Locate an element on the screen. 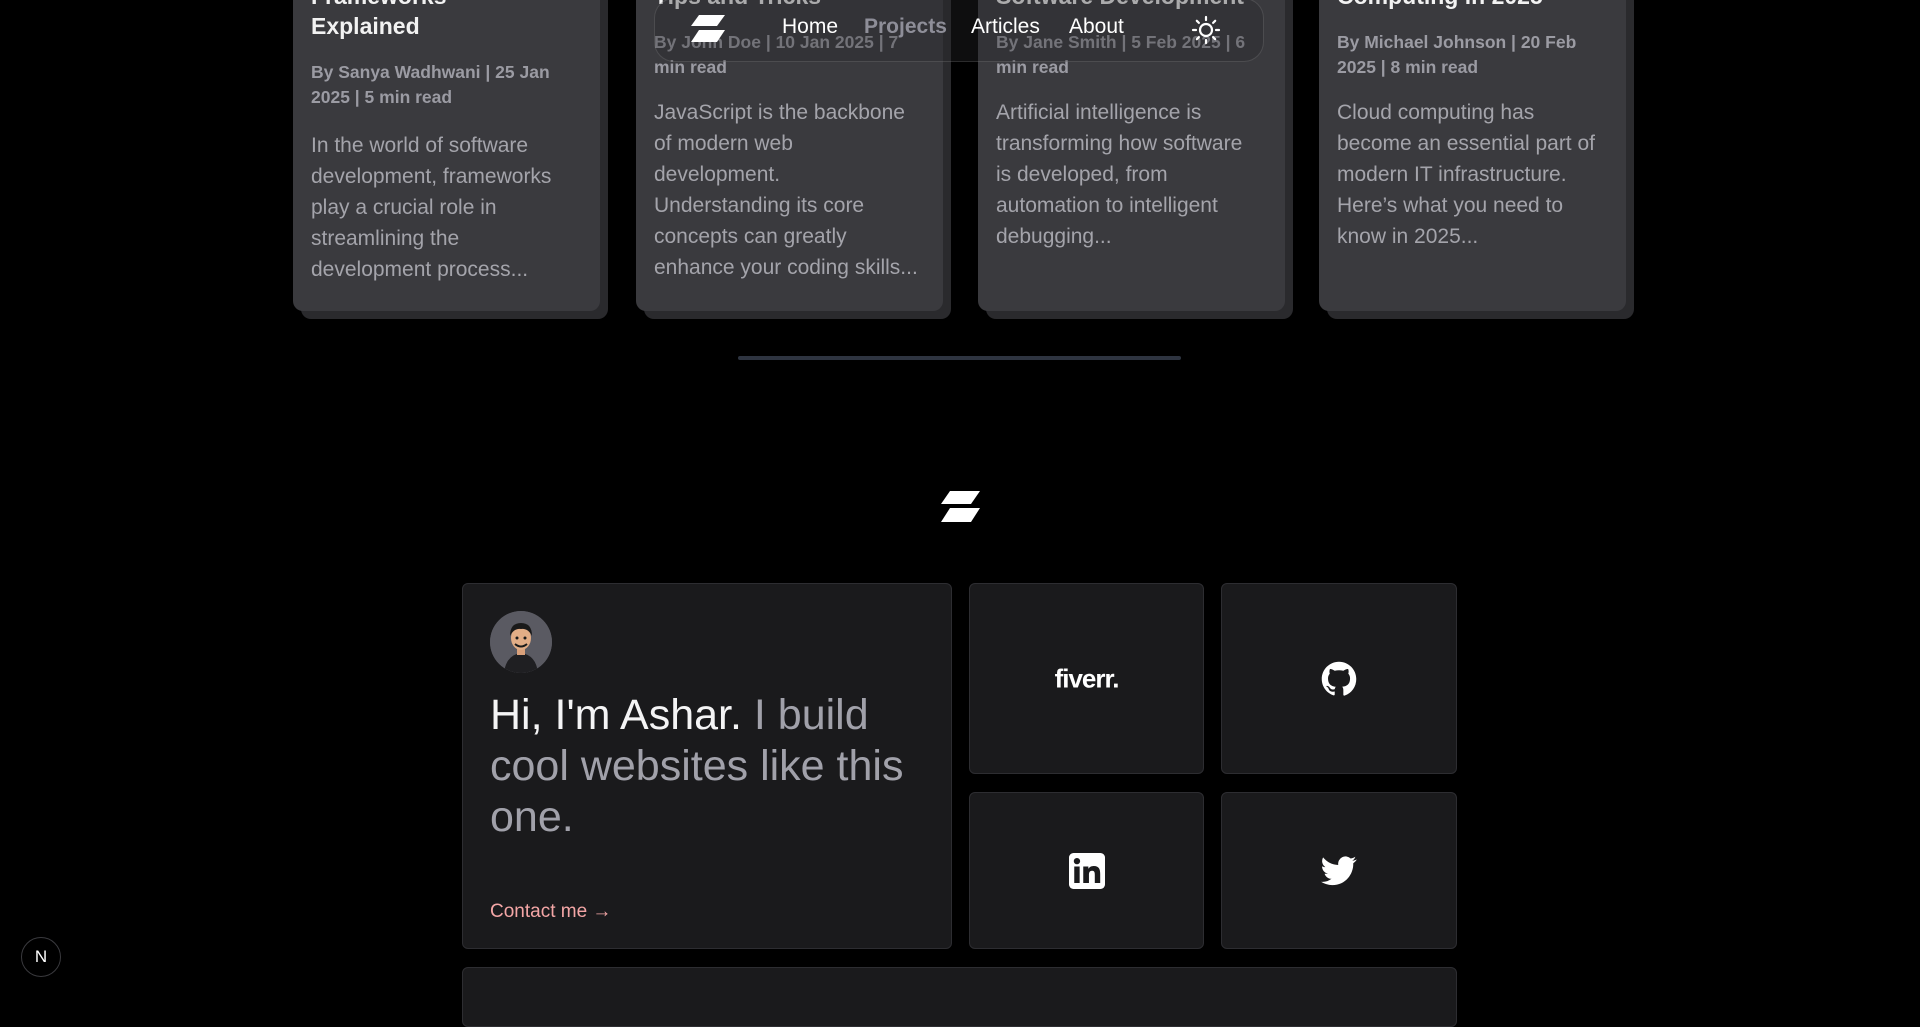  linkedin-icon is located at coordinates (1086, 870).